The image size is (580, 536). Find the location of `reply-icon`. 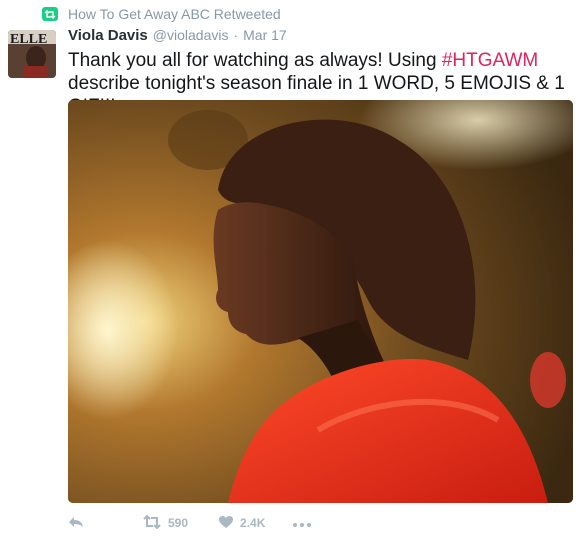

reply-icon is located at coordinates (76, 523).